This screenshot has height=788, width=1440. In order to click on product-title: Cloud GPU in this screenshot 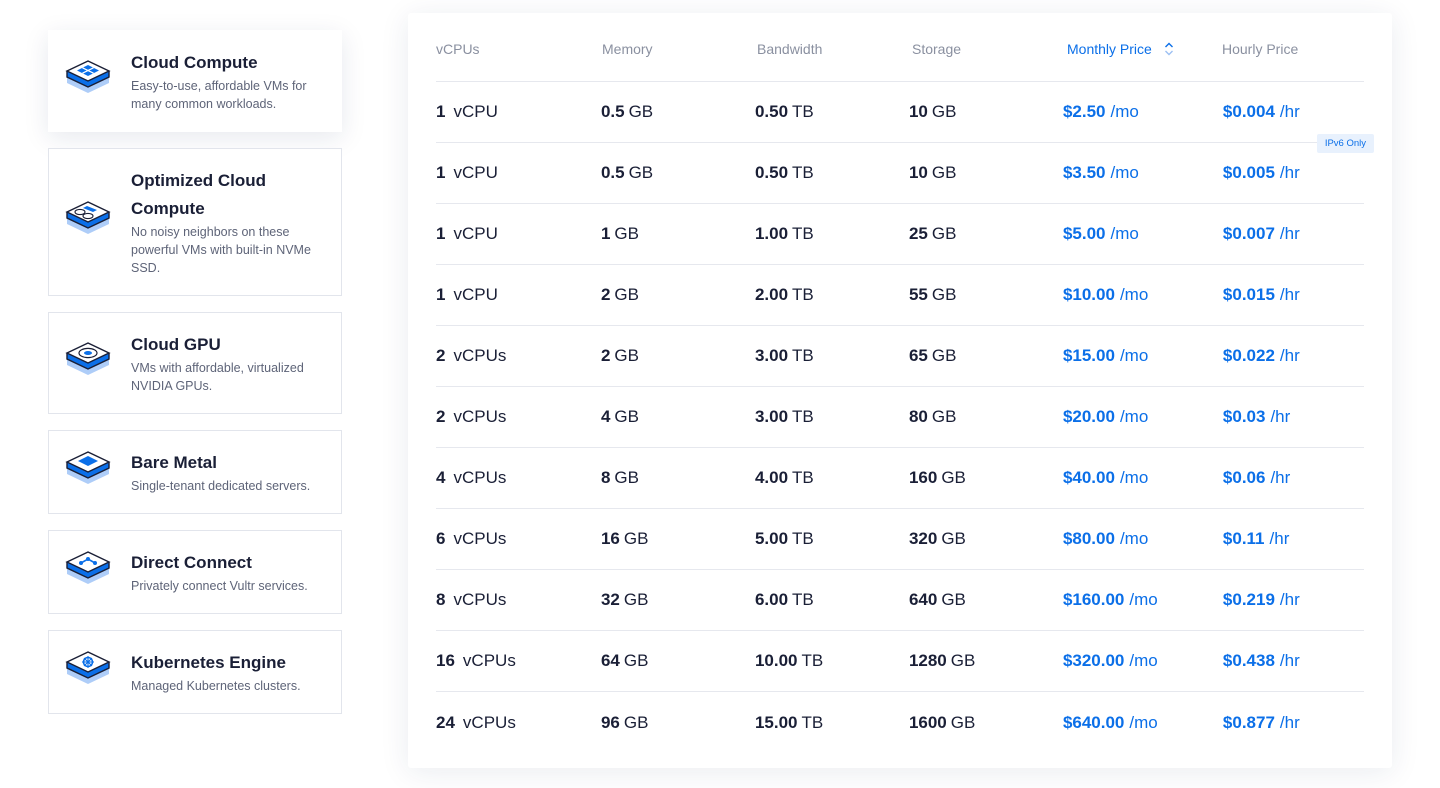, I will do `click(176, 344)`.